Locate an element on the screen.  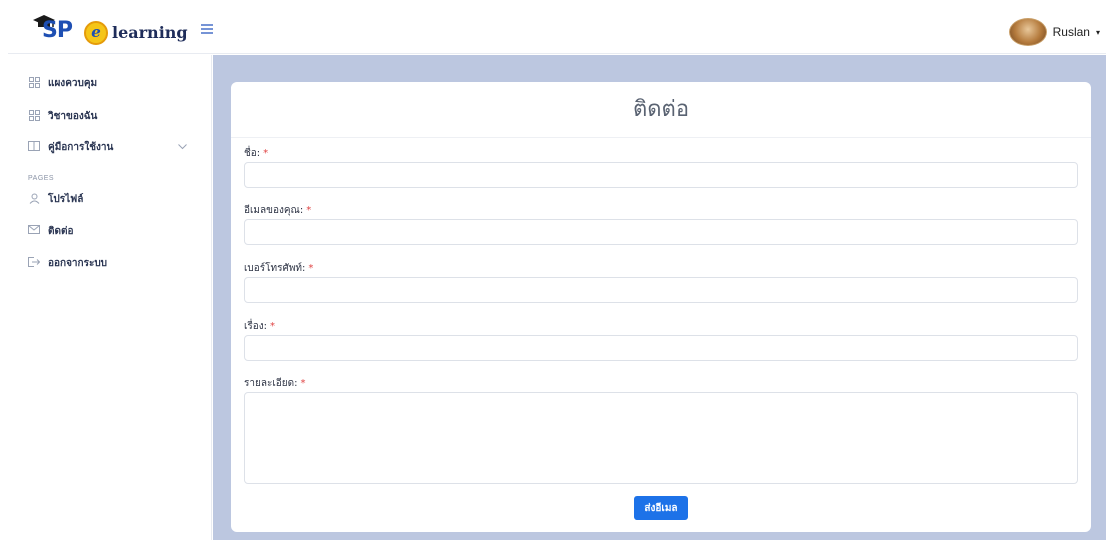
email-field is located at coordinates (661, 232).